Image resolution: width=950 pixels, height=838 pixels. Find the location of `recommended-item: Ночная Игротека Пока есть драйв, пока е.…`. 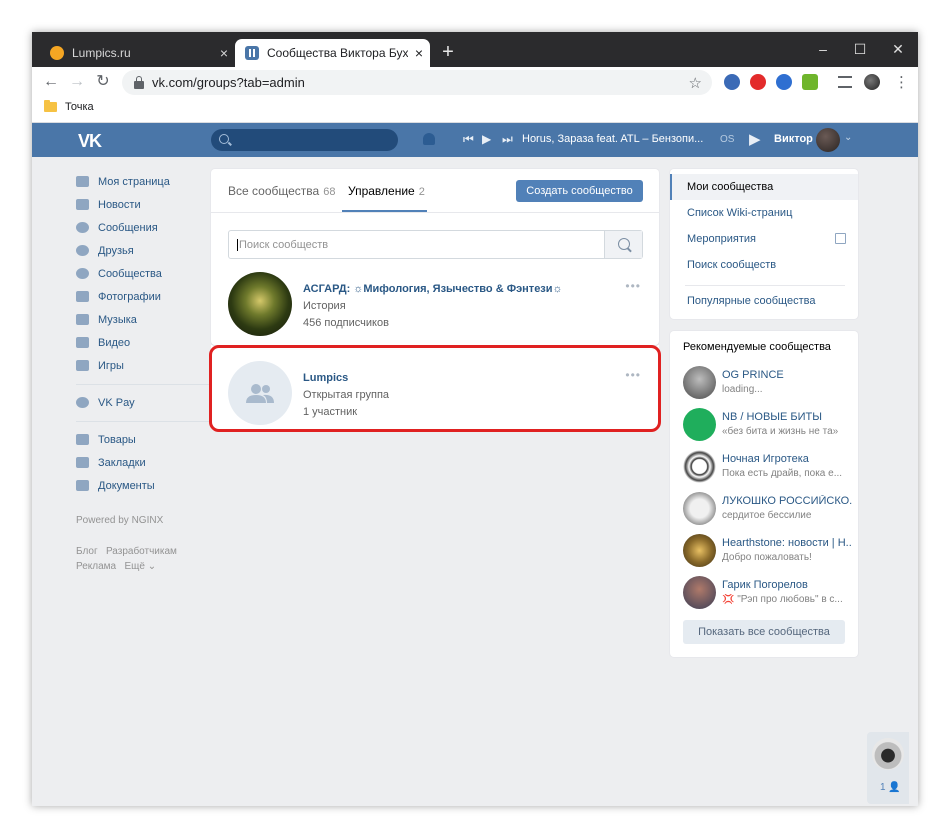

recommended-item: Ночная Игротека Пока есть драйв, пока е.… is located at coordinates (765, 468).